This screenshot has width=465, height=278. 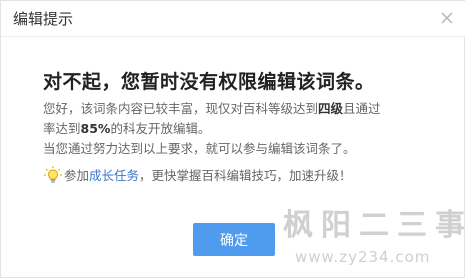 I want to click on watermark-chars: 枫阳二三事, so click(x=374, y=225).